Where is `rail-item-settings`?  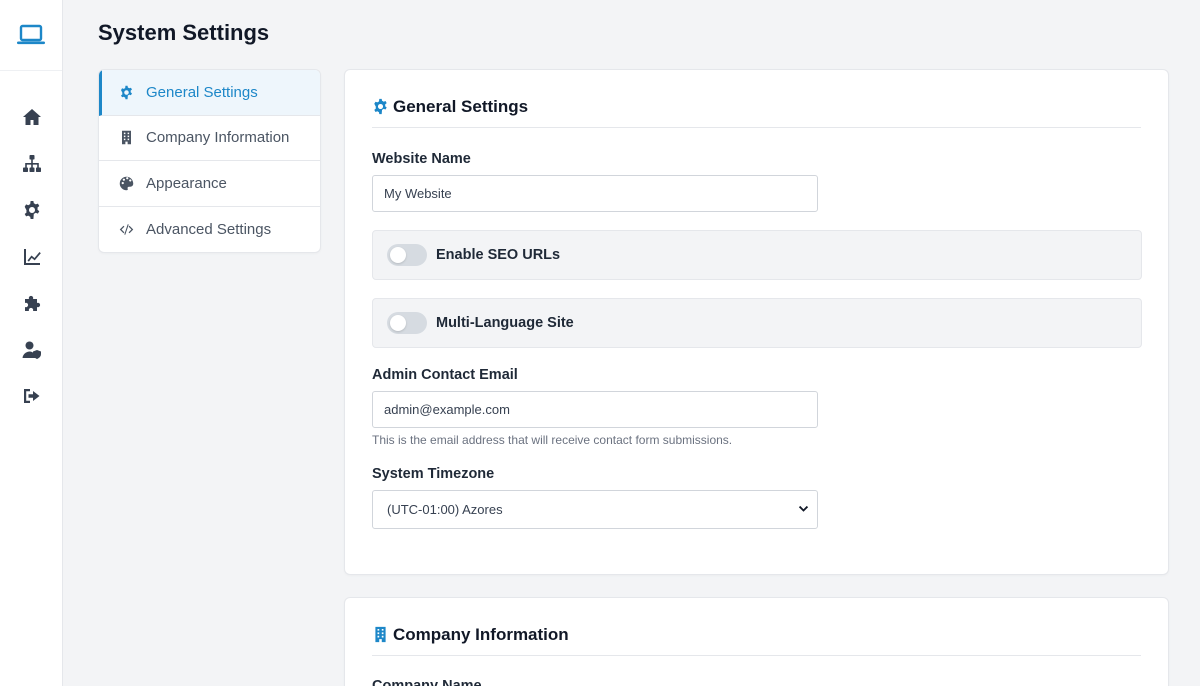 rail-item-settings is located at coordinates (31, 210).